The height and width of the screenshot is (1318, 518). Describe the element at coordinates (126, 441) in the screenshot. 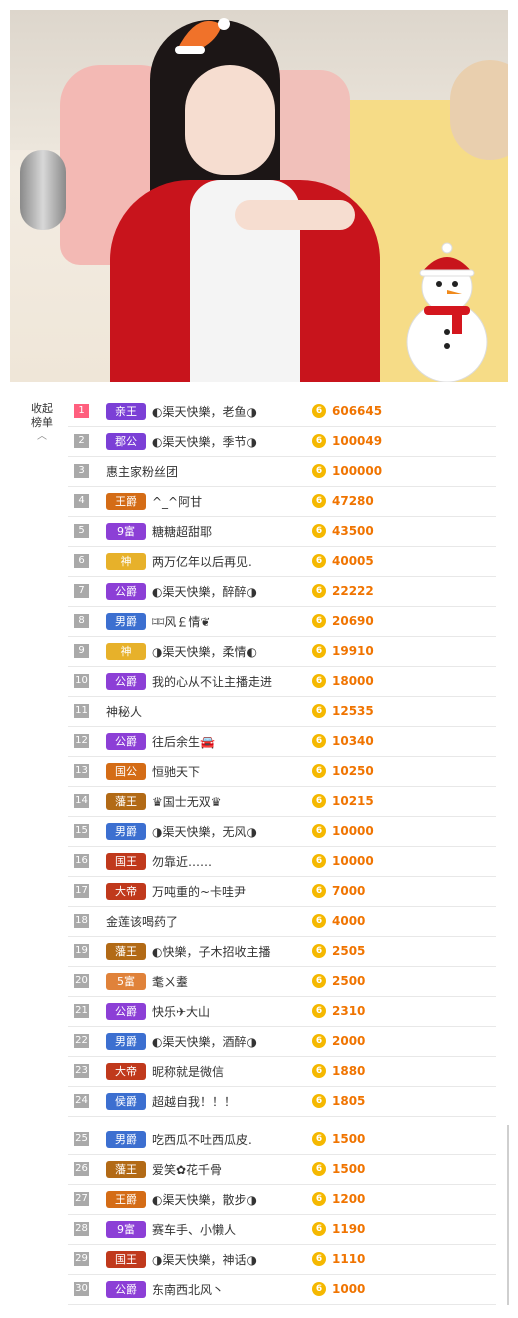

I see `rank-badge: 郡公` at that location.